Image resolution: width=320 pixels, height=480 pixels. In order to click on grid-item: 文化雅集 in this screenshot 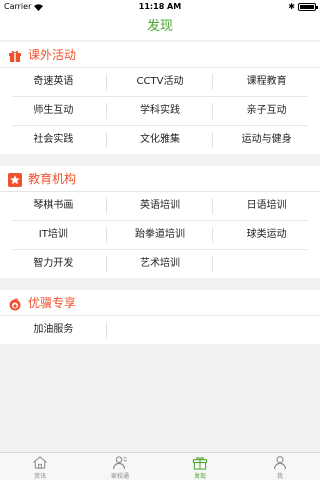, I will do `click(160, 140)`.